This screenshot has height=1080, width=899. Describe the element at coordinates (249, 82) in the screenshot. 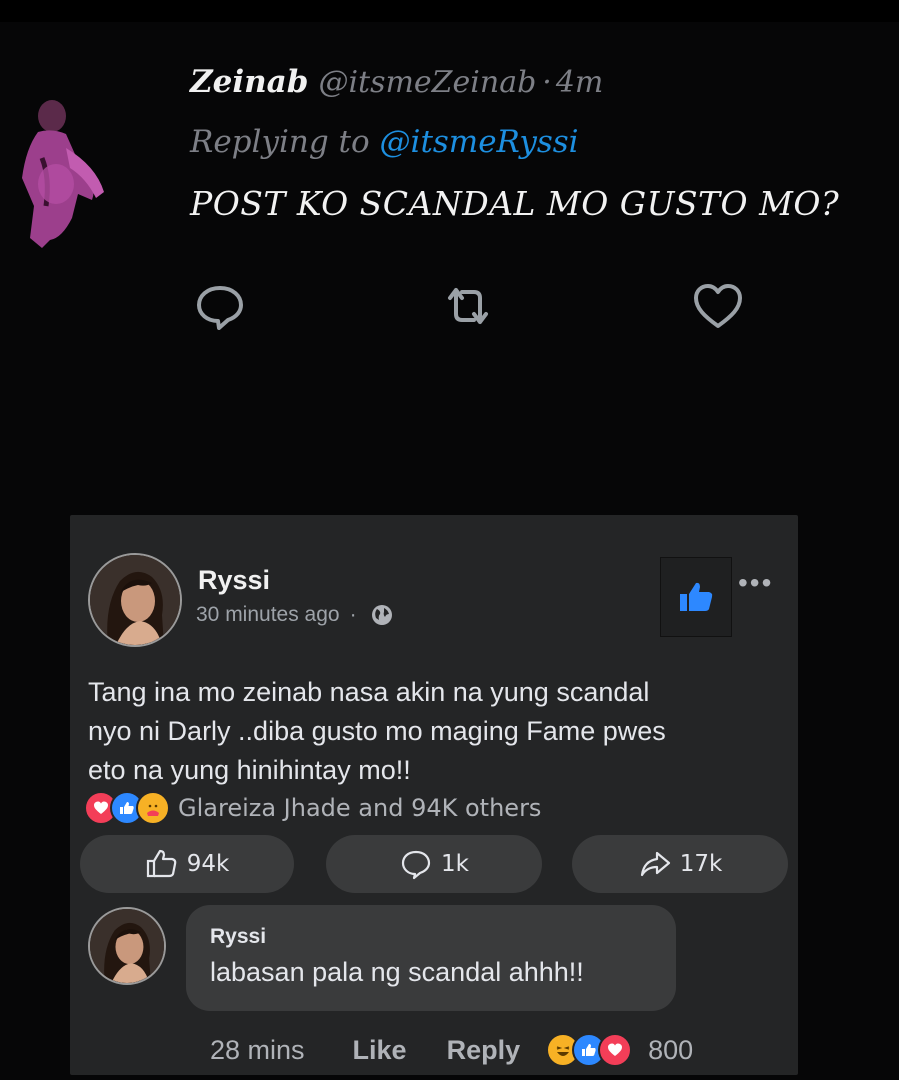

I see `tweet-author-name: Zeinab` at that location.